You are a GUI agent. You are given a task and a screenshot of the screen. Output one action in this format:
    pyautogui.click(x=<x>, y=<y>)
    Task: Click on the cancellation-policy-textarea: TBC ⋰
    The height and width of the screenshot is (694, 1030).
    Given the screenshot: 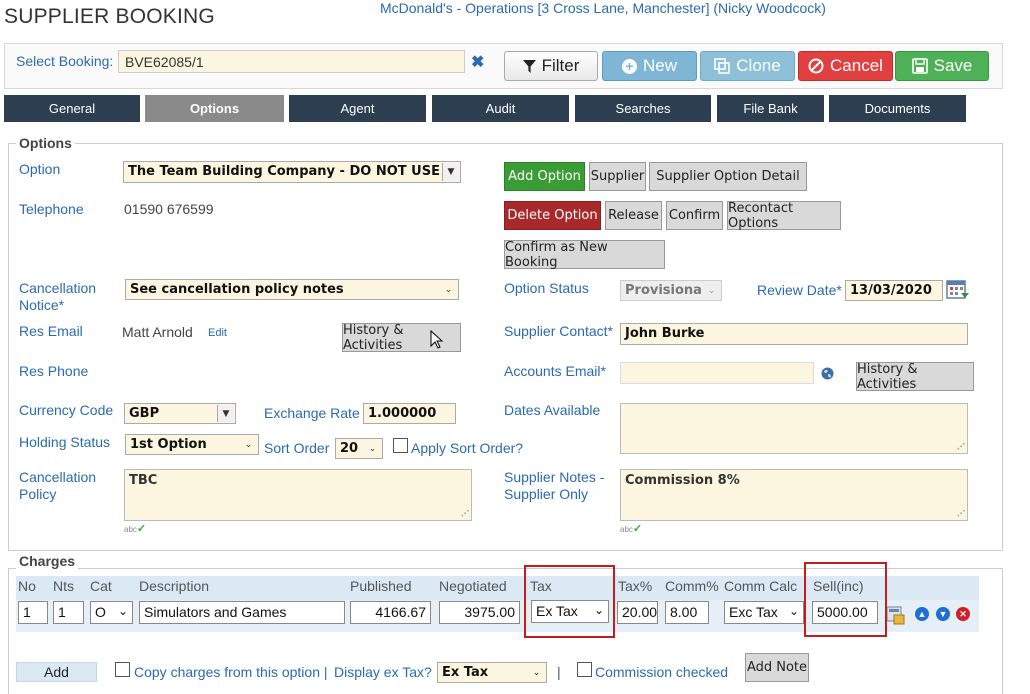 What is the action you would take?
    pyautogui.click(x=298, y=495)
    